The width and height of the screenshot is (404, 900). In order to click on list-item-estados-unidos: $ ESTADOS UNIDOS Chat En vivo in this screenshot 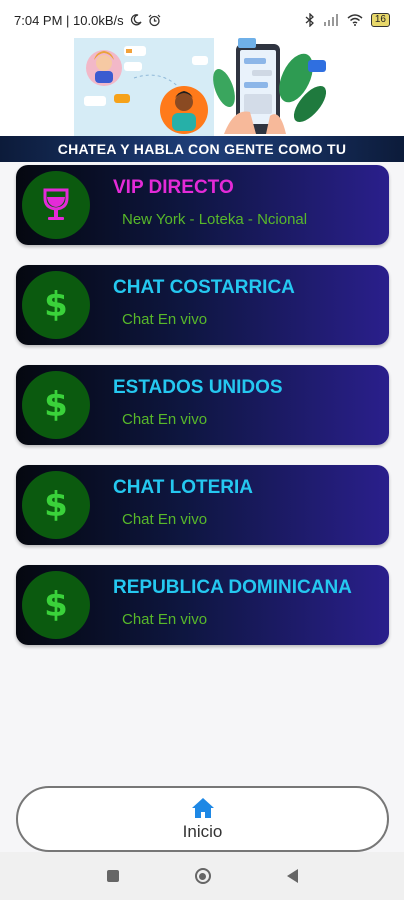, I will do `click(202, 405)`.